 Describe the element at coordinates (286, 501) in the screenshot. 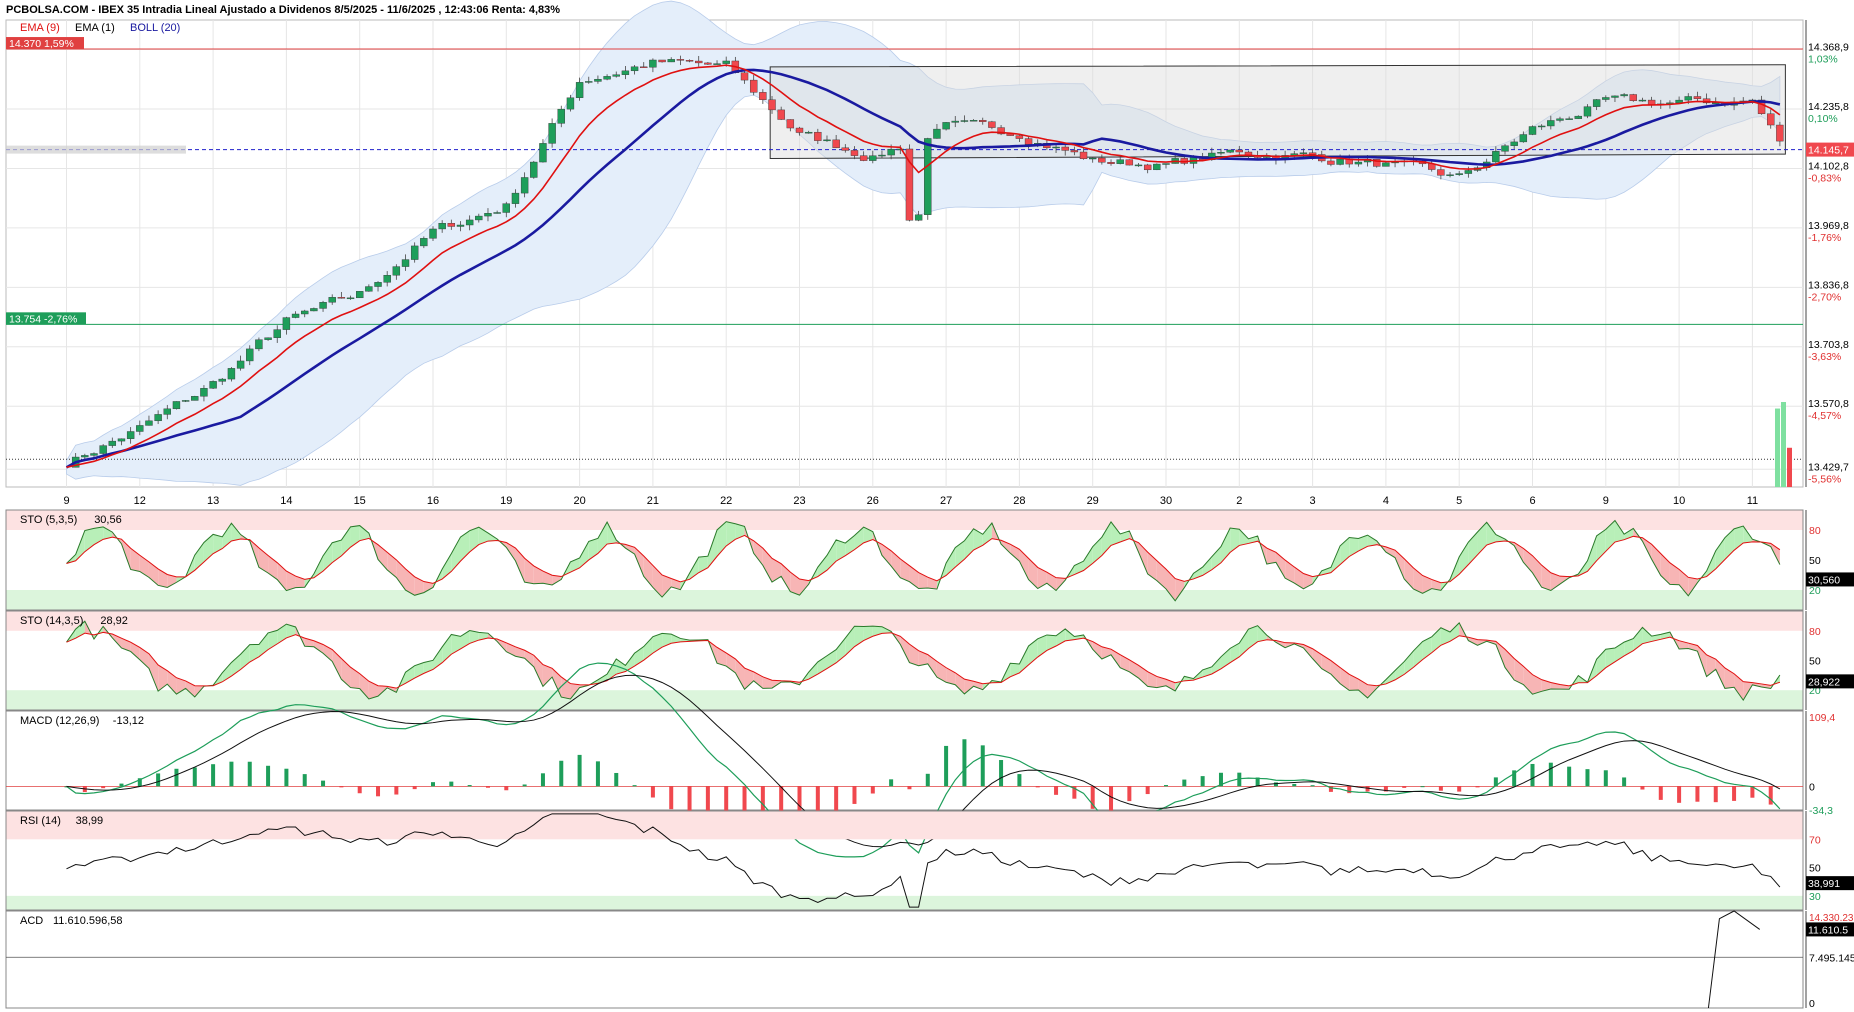

I see `x-tick-label: 14` at that location.